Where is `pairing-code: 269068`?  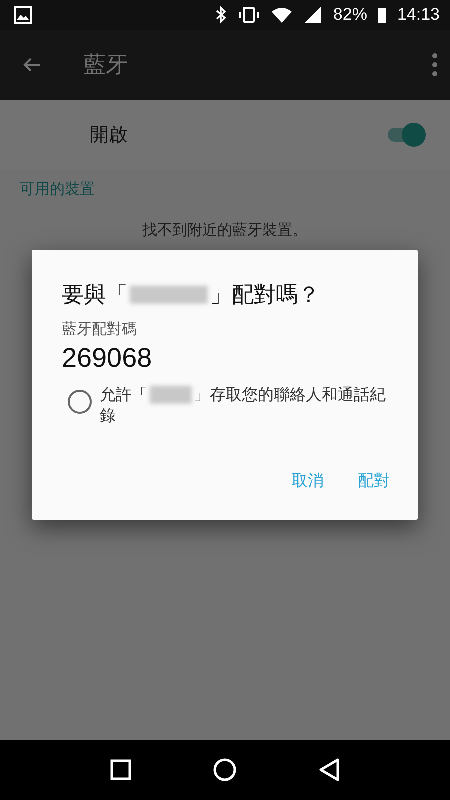 pairing-code: 269068 is located at coordinates (108, 358).